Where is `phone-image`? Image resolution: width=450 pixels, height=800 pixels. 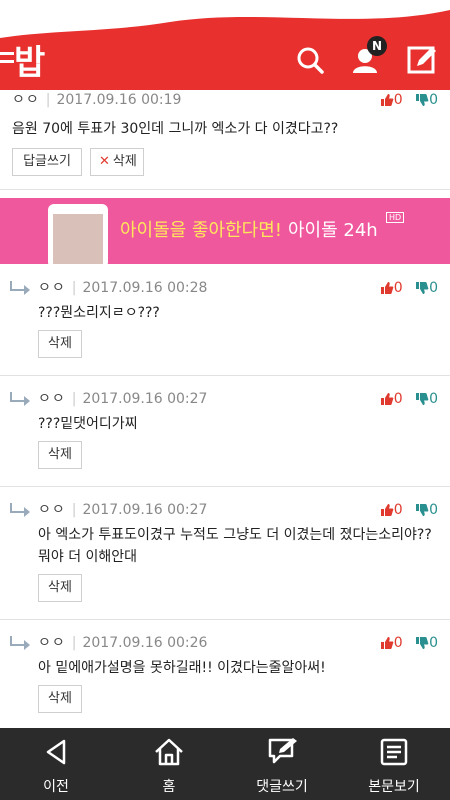
phone-image is located at coordinates (78, 234).